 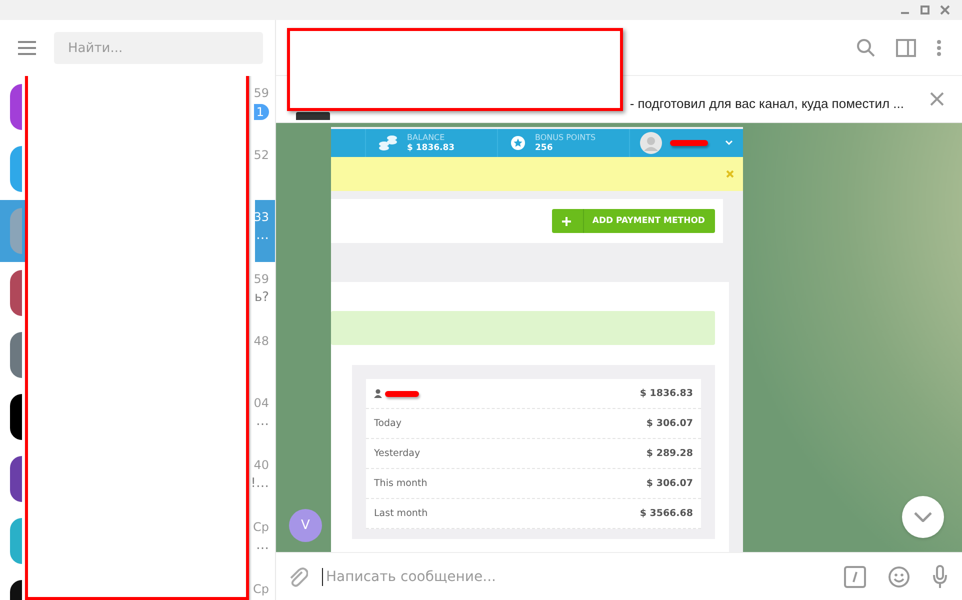 I want to click on balance-label: BALANCE, so click(x=426, y=137).